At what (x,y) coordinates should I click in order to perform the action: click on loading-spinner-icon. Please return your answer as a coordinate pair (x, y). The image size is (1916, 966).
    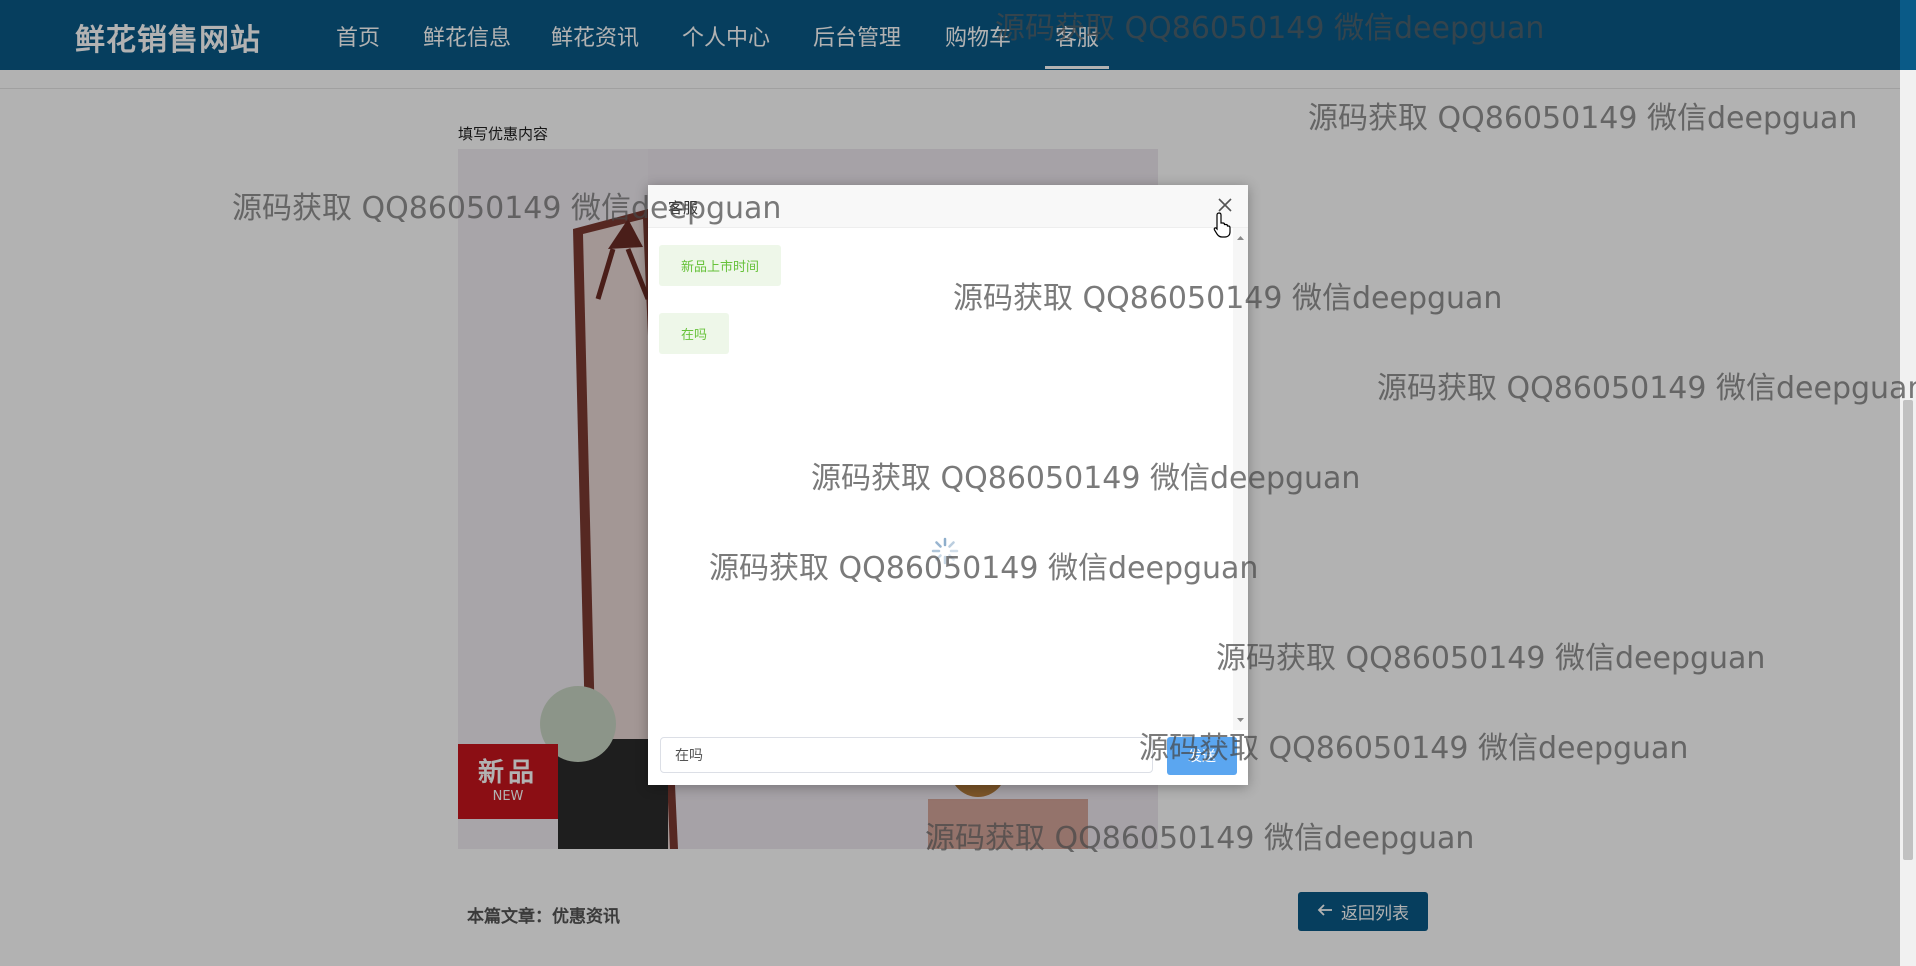
    Looking at the image, I should click on (945, 551).